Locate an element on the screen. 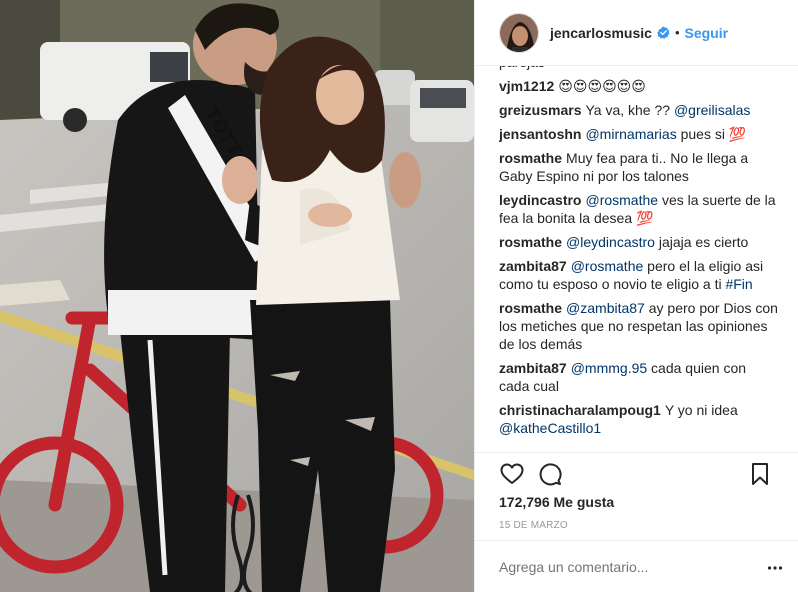  comment-username: jensantoshn is located at coordinates (540, 134).